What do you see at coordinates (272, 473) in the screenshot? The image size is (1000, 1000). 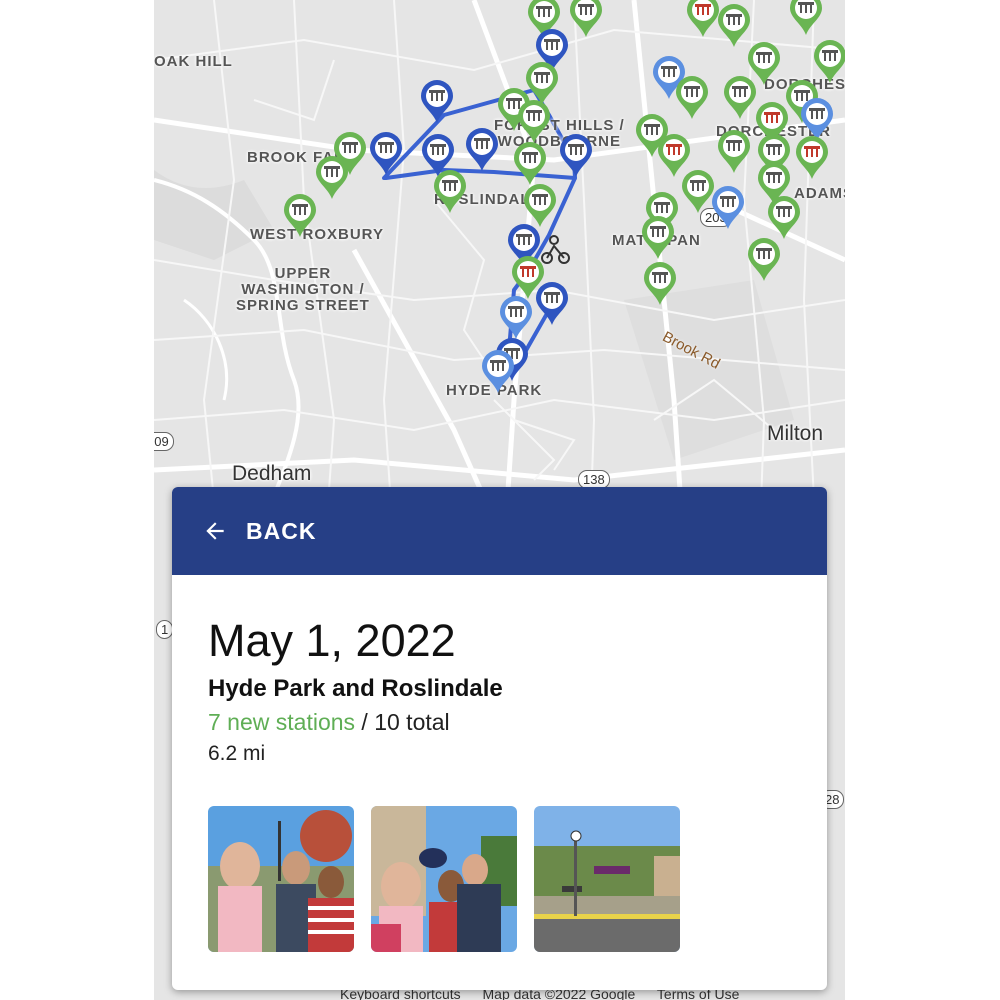 I see `city-label-dedham: Dedham` at bounding box center [272, 473].